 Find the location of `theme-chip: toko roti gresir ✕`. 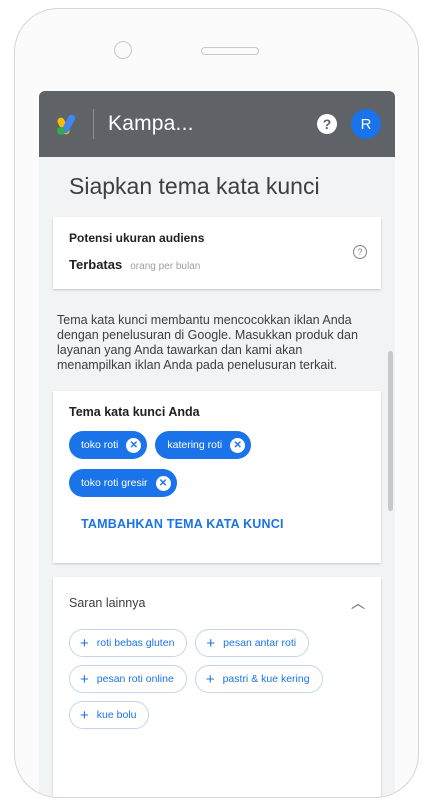

theme-chip: toko roti gresir ✕ is located at coordinates (123, 483).